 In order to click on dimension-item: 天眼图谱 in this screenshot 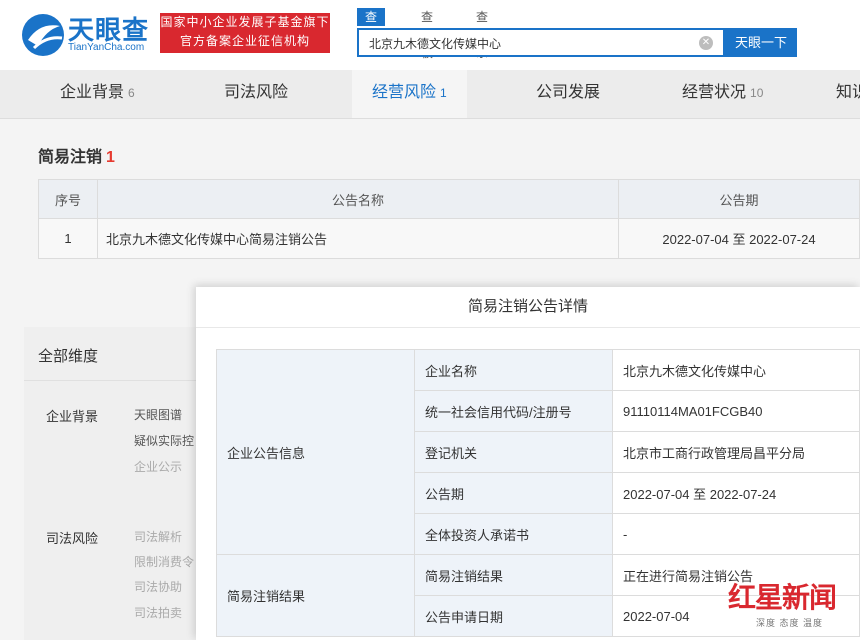, I will do `click(158, 414)`.